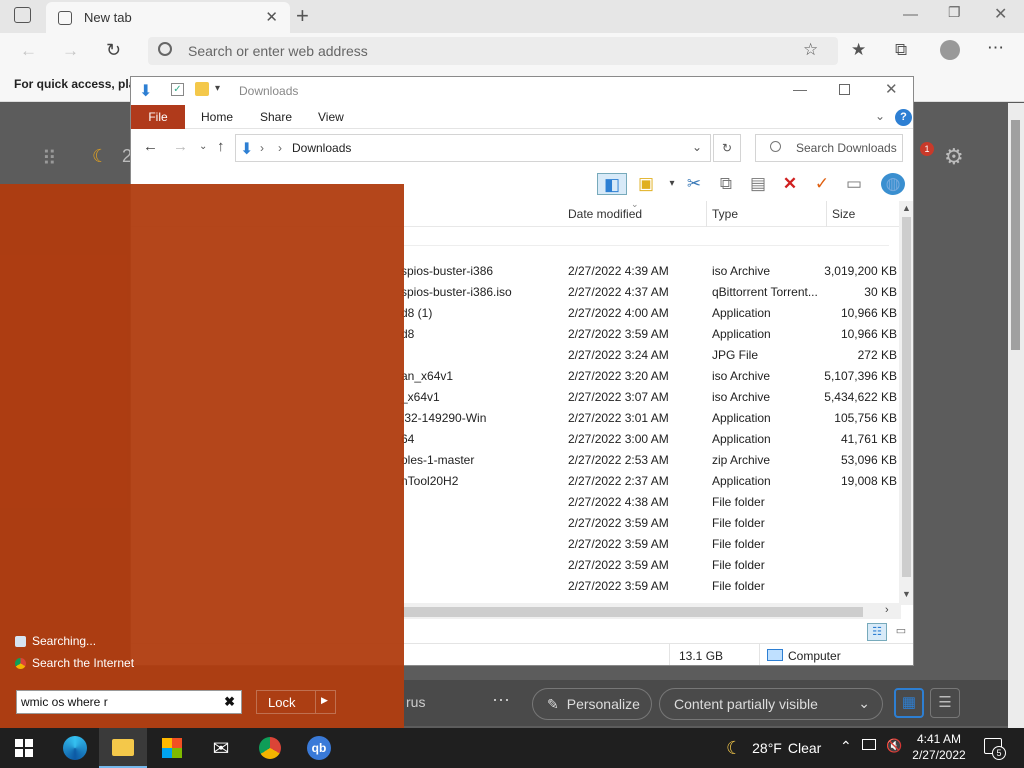  I want to click on large-icons-view-icon: ▭, so click(901, 632).